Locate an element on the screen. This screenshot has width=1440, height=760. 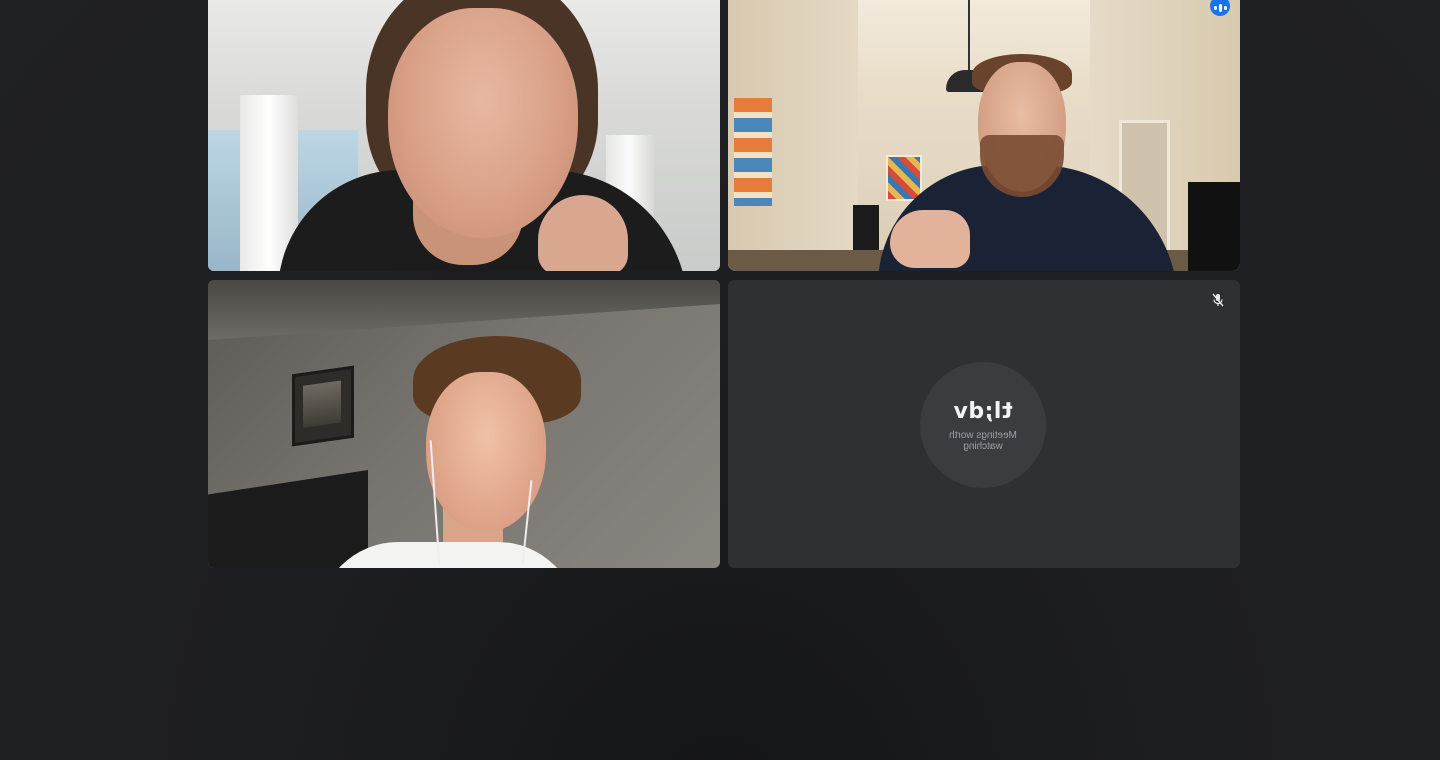
lamp-cord is located at coordinates (969, 36).